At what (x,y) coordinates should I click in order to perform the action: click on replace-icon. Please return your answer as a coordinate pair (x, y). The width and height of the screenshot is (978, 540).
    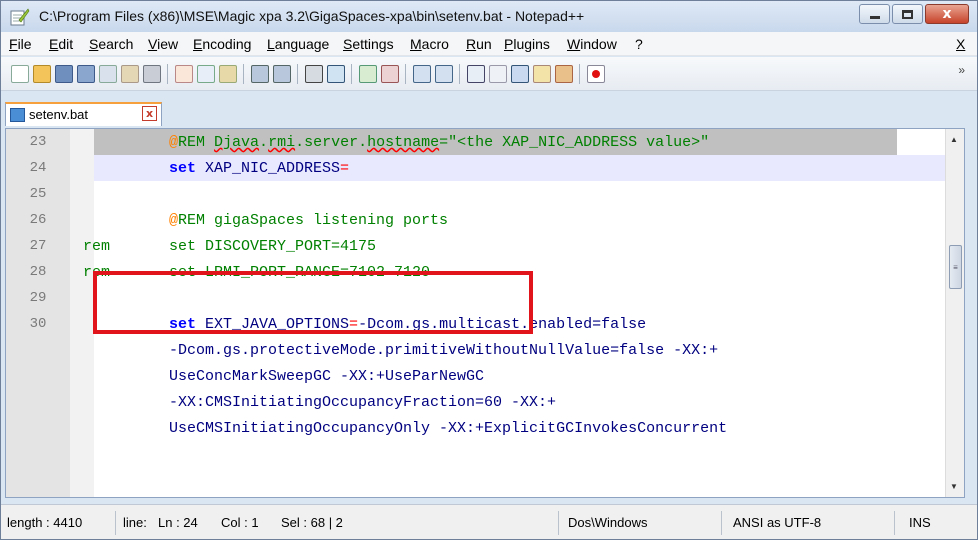
    Looking at the image, I should click on (336, 74).